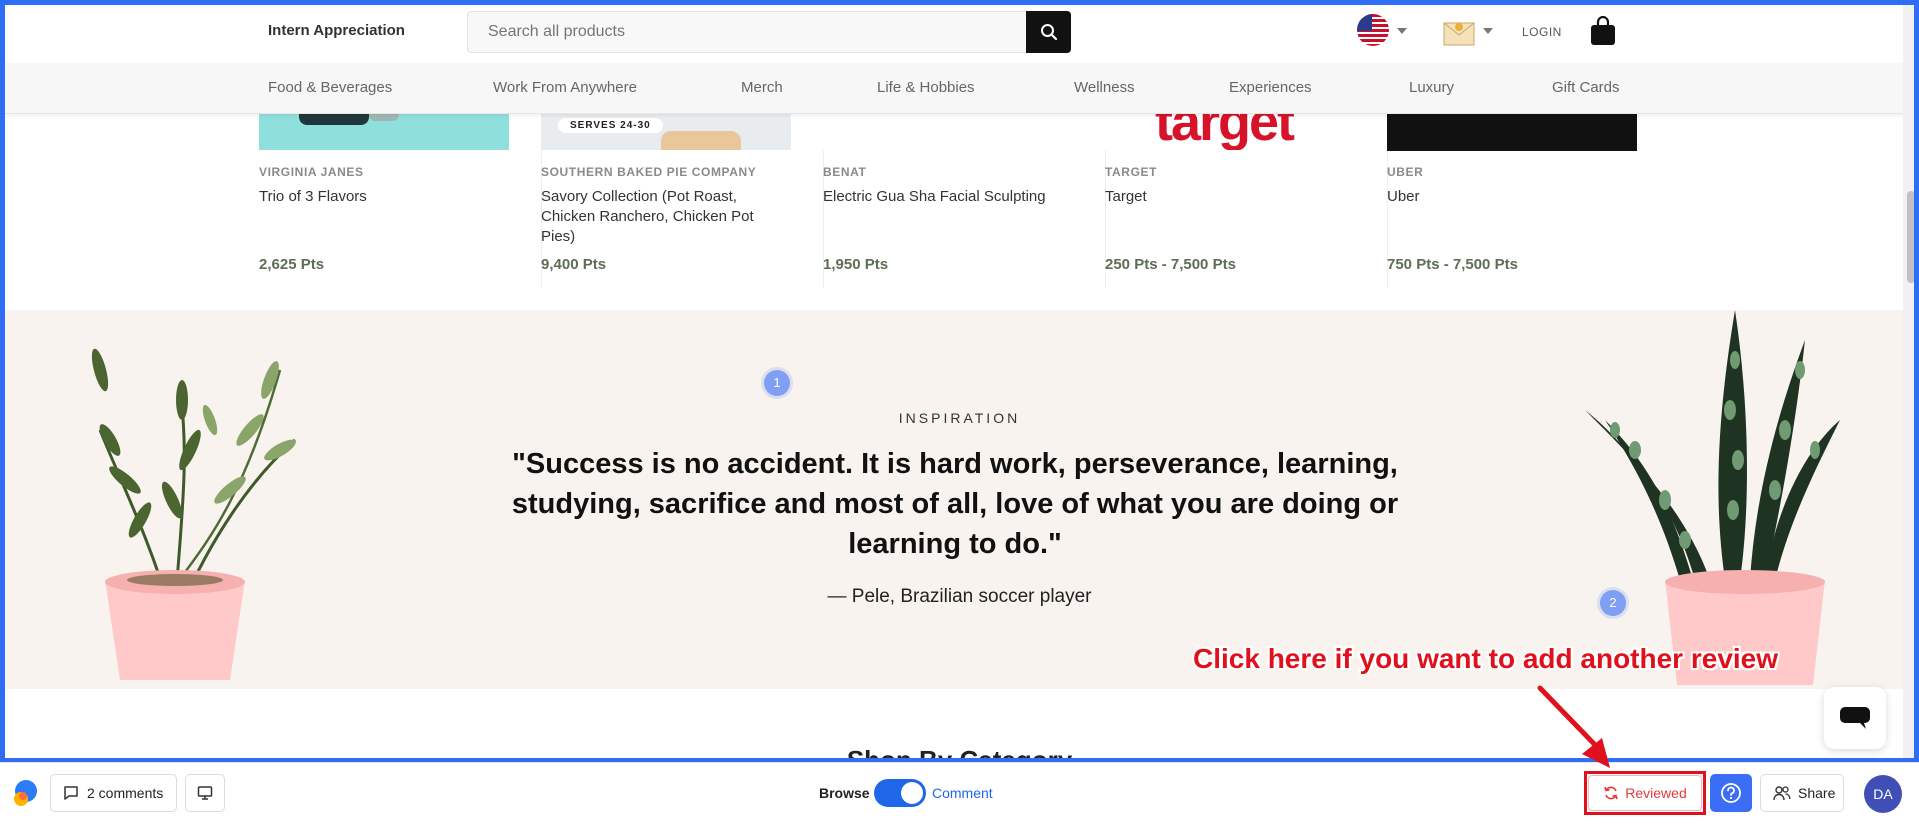  I want to click on question-circle-icon, so click(1731, 793).